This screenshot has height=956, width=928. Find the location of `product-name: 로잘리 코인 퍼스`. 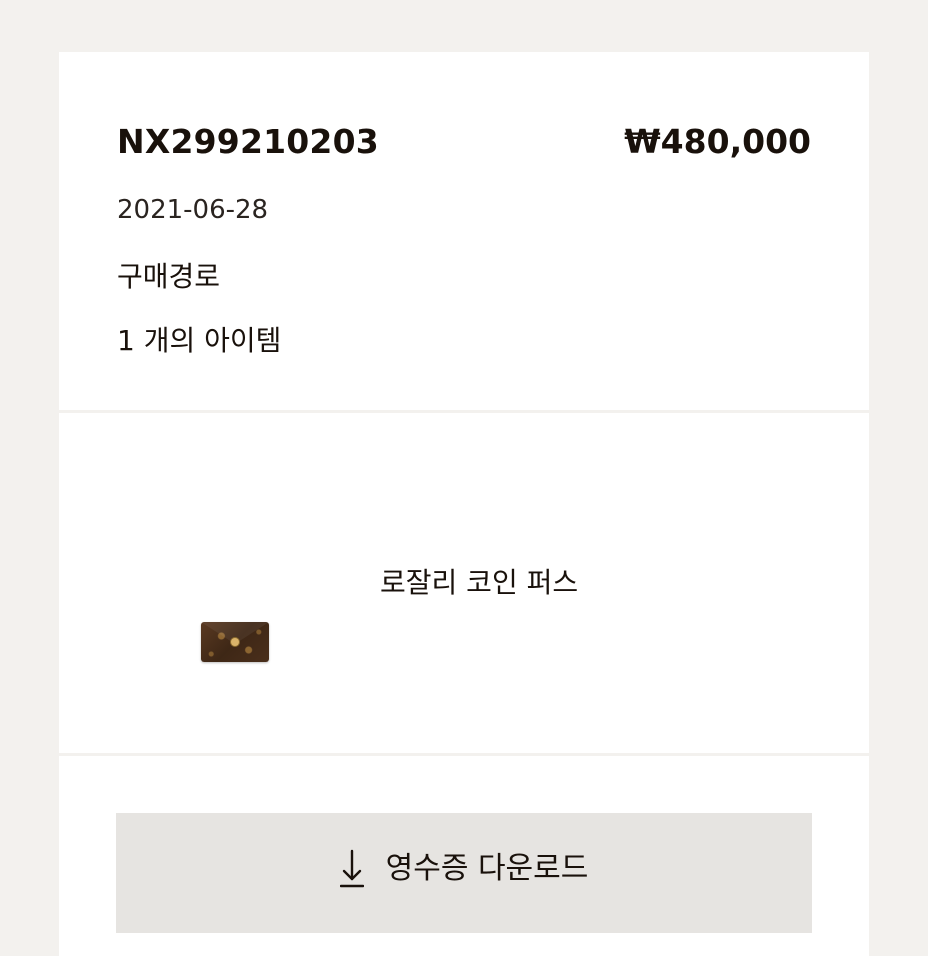

product-name: 로잘리 코인 퍼스 is located at coordinates (479, 583).